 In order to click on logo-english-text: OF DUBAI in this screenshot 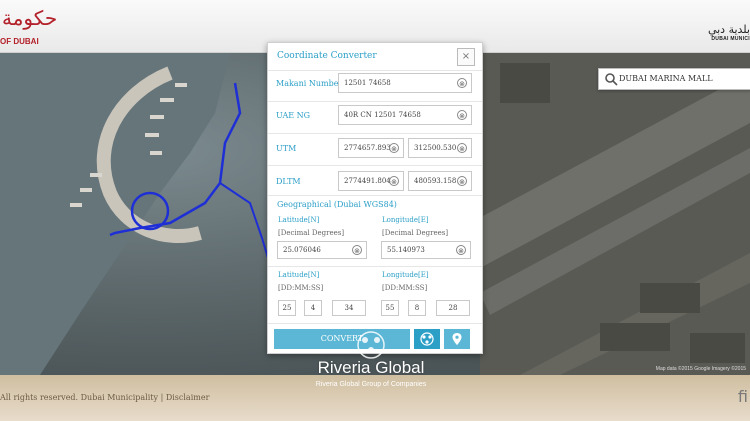, I will do `click(19, 41)`.